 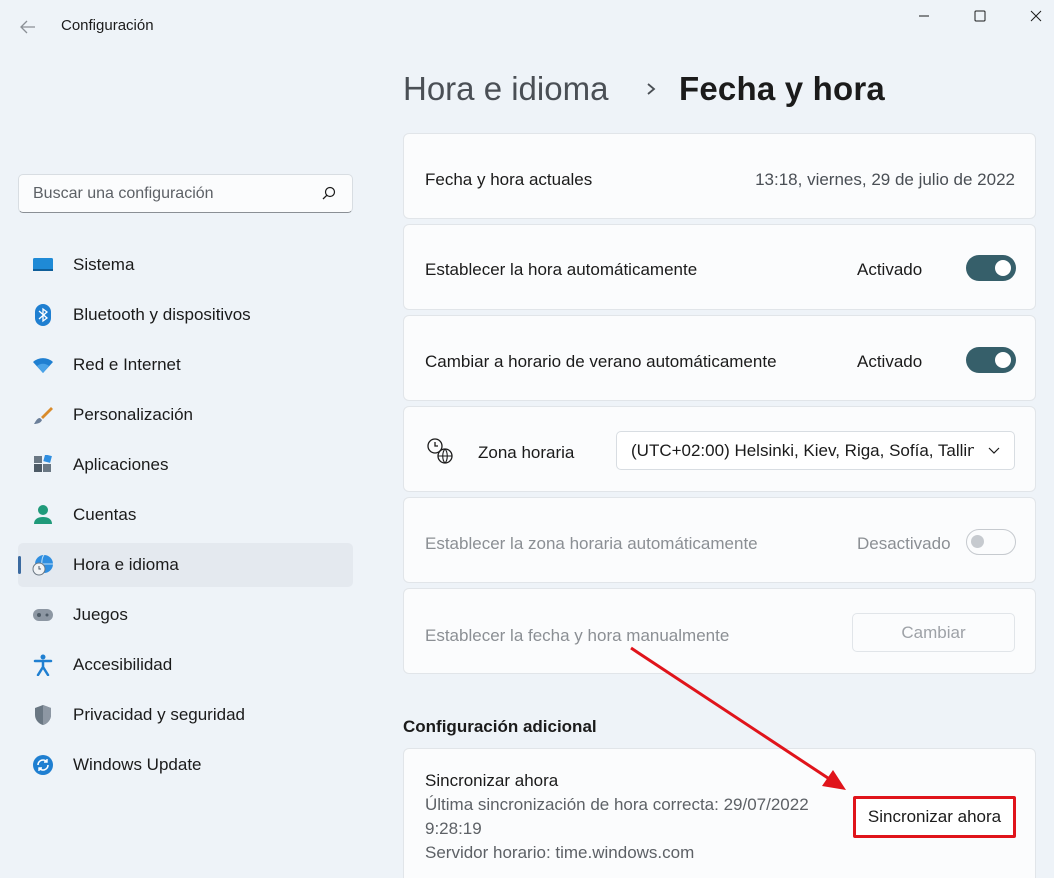 I want to click on search-icon, so click(x=329, y=194).